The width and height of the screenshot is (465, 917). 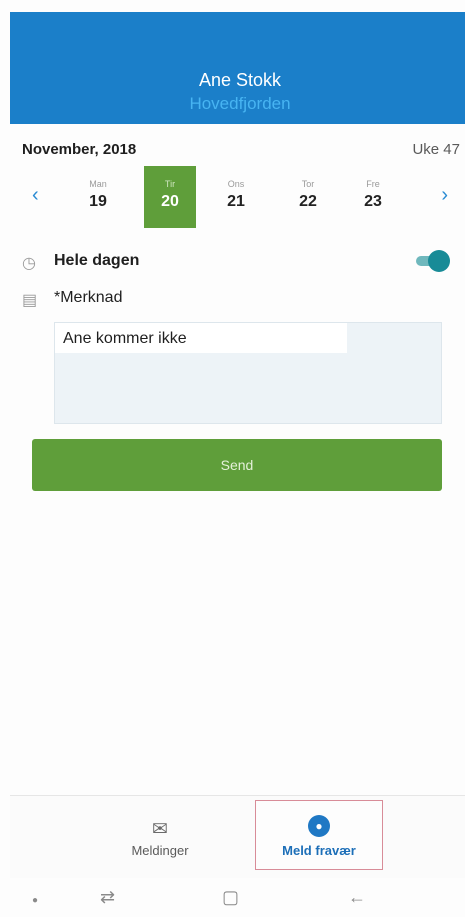 What do you see at coordinates (97, 260) in the screenshot?
I see `all-day-label: Hele dagen` at bounding box center [97, 260].